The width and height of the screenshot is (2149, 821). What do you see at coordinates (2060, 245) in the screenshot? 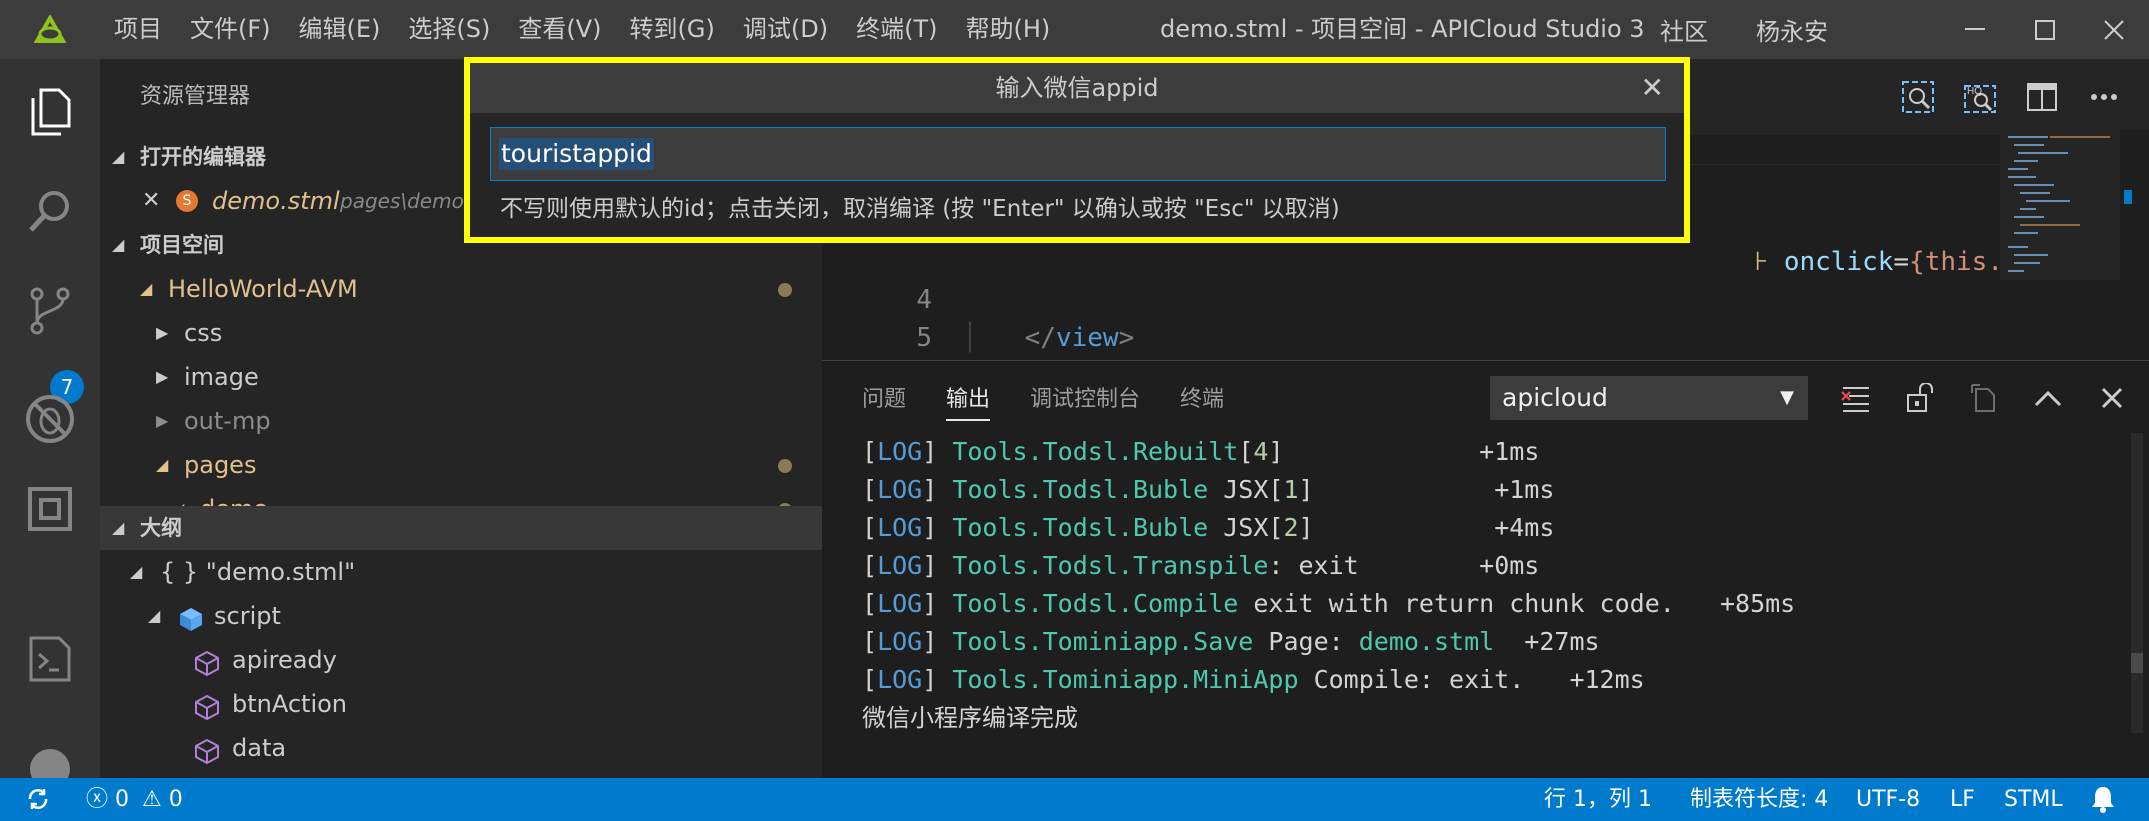
I see `minimap` at bounding box center [2060, 245].